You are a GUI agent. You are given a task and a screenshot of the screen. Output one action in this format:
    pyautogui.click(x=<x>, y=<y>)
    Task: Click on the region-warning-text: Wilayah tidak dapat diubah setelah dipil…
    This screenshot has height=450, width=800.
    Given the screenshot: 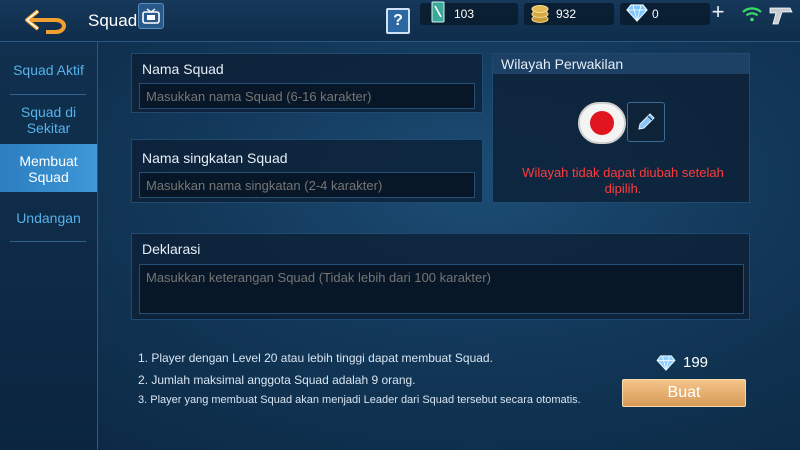 What is the action you would take?
    pyautogui.click(x=623, y=180)
    